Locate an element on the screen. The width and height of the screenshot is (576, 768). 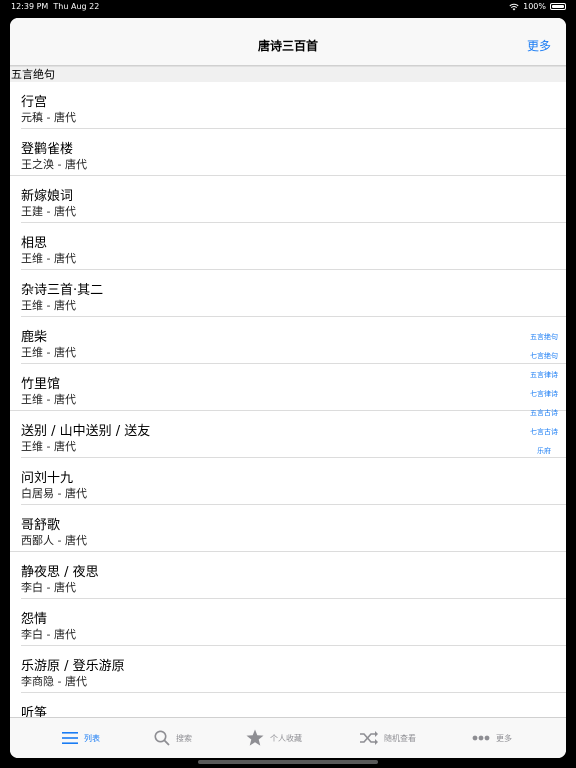
poem-title: 鹿柴 is located at coordinates (34, 337).